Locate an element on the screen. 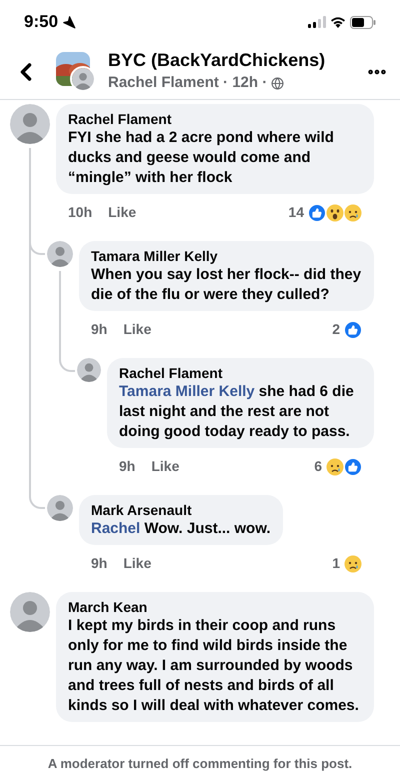 The image size is (400, 781). reaction-count: 1 is located at coordinates (336, 563).